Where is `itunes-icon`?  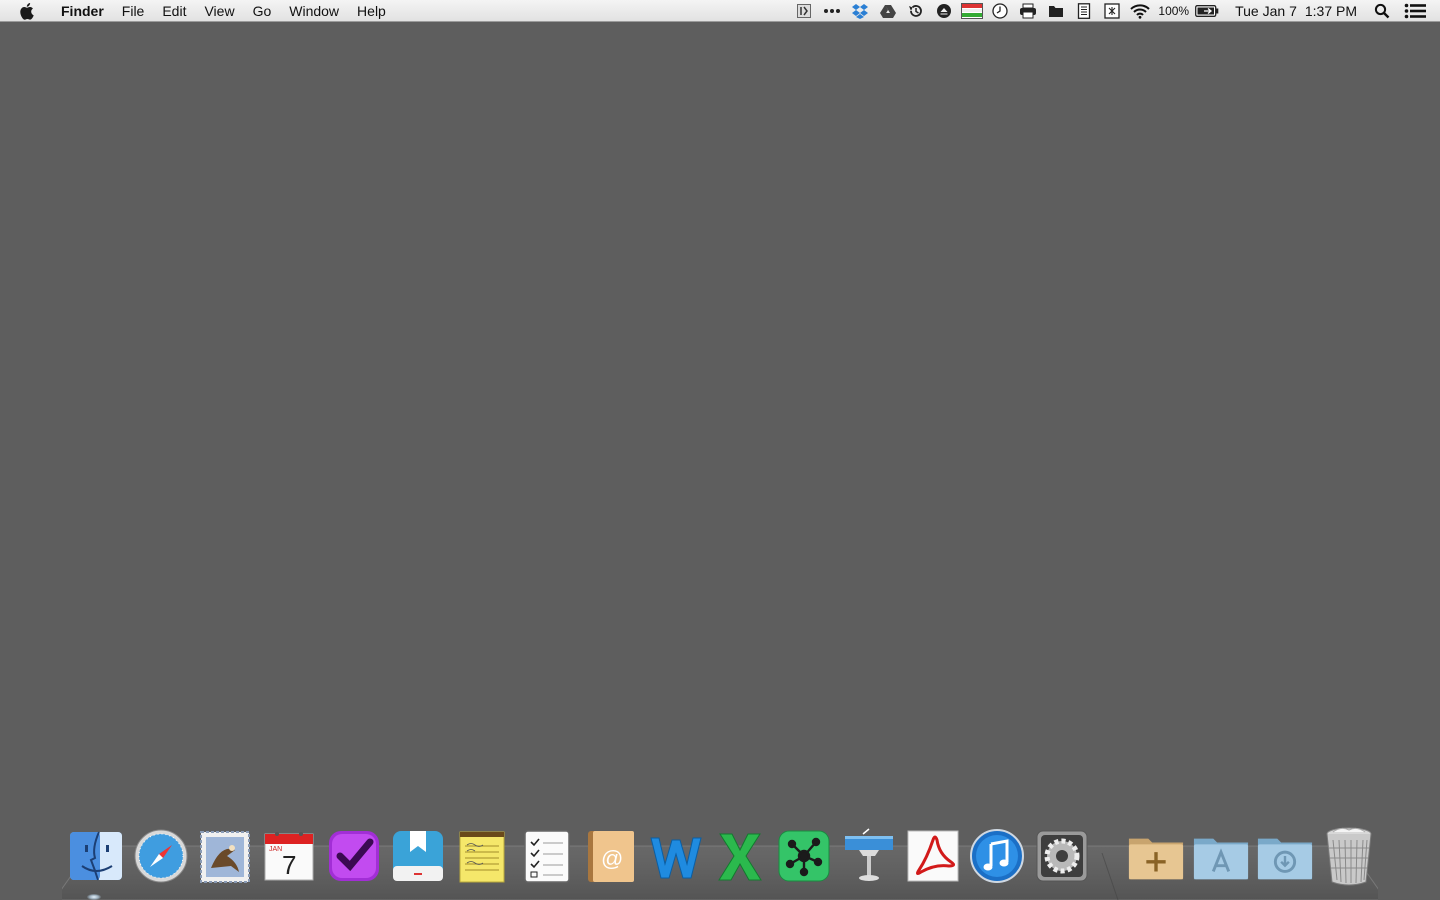
itunes-icon is located at coordinates (997, 856).